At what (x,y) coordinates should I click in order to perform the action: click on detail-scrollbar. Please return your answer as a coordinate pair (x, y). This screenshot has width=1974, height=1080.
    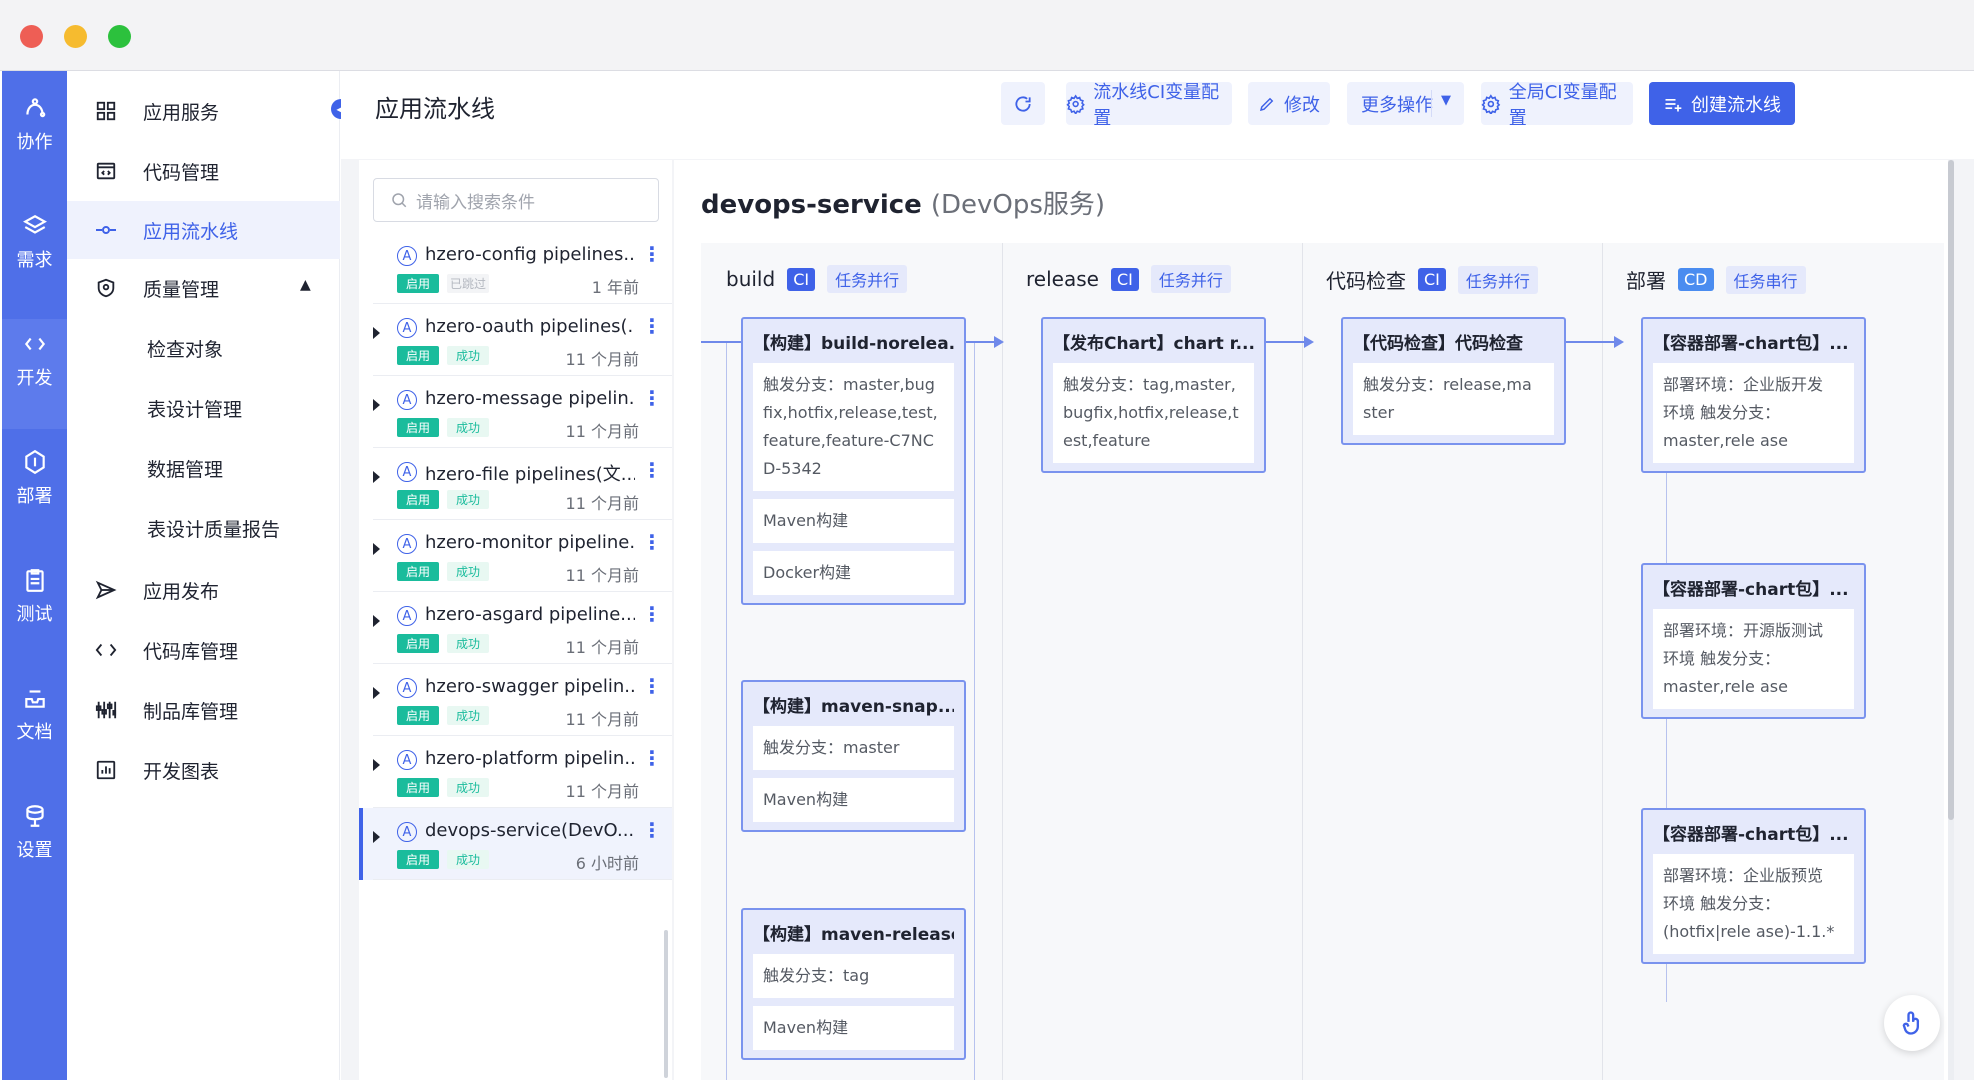
    Looking at the image, I should click on (1951, 620).